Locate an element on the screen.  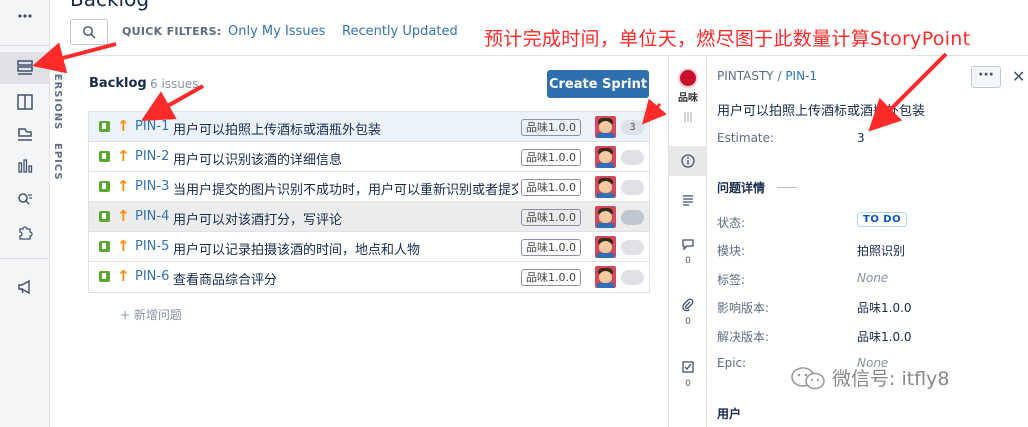
labels-value: None is located at coordinates (872, 278).